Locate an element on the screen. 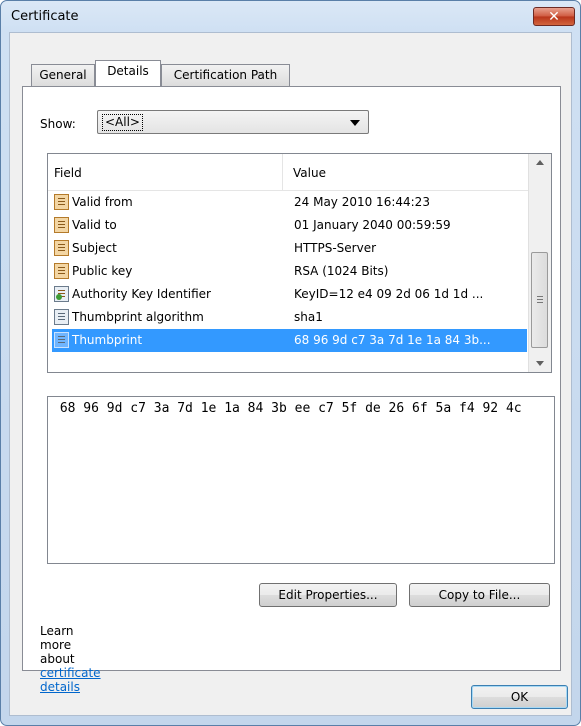 The image size is (581, 726). close-button: ✕ is located at coordinates (554, 16).